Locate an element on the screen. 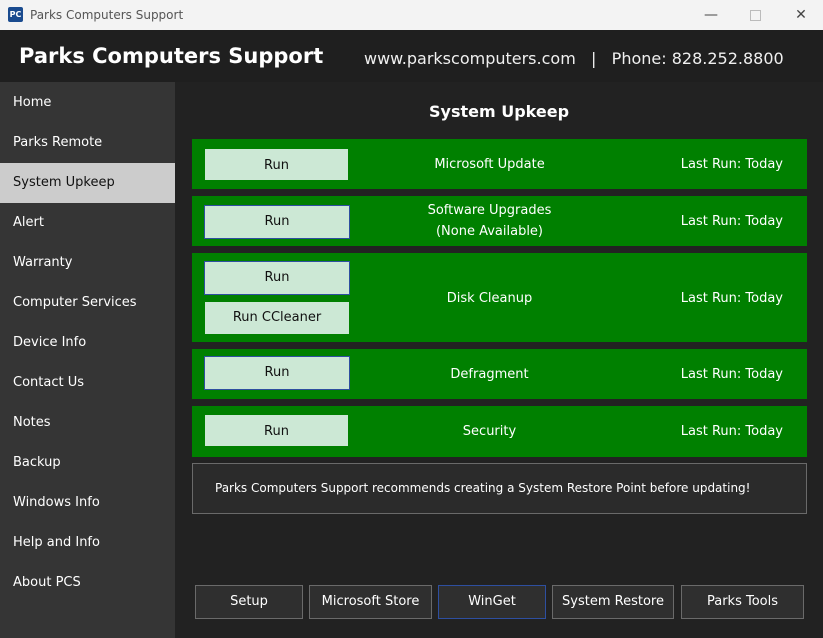  task-name: Software Upgrades is located at coordinates (489, 210).